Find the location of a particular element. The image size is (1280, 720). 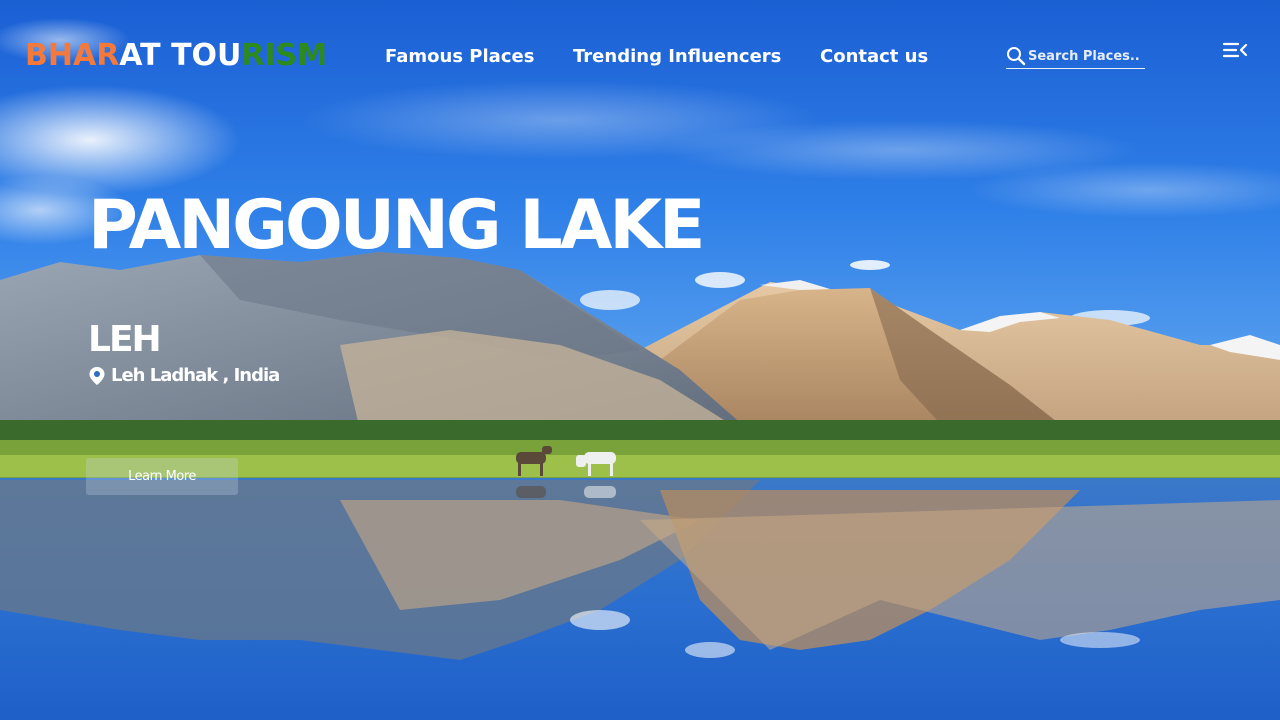

hero-title: PANGOUNG LAKE is located at coordinates (396, 225).